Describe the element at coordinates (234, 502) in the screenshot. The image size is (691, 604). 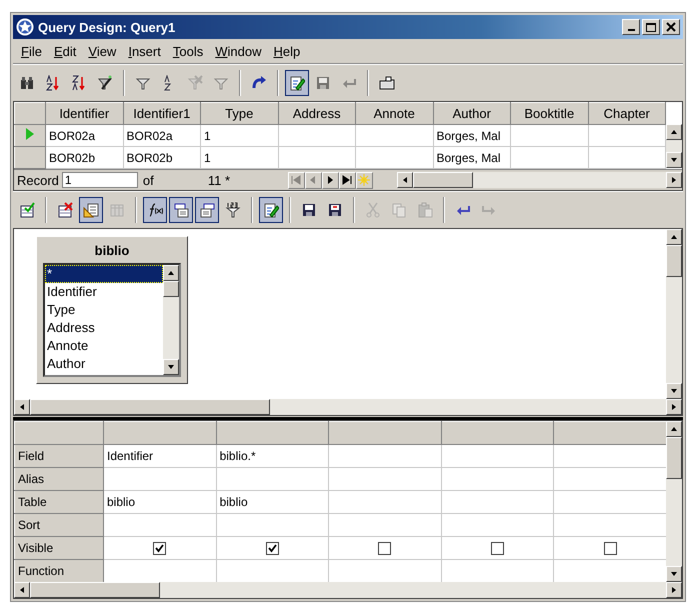
I see `table-cell: biblio` at that location.